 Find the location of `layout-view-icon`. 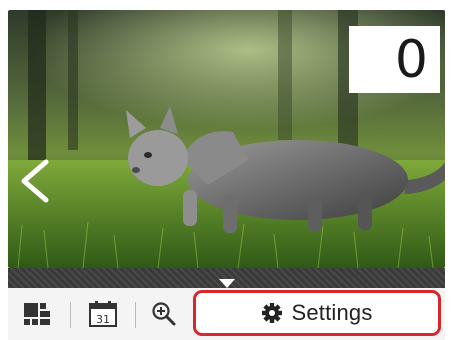

layout-view-icon is located at coordinates (37, 314).